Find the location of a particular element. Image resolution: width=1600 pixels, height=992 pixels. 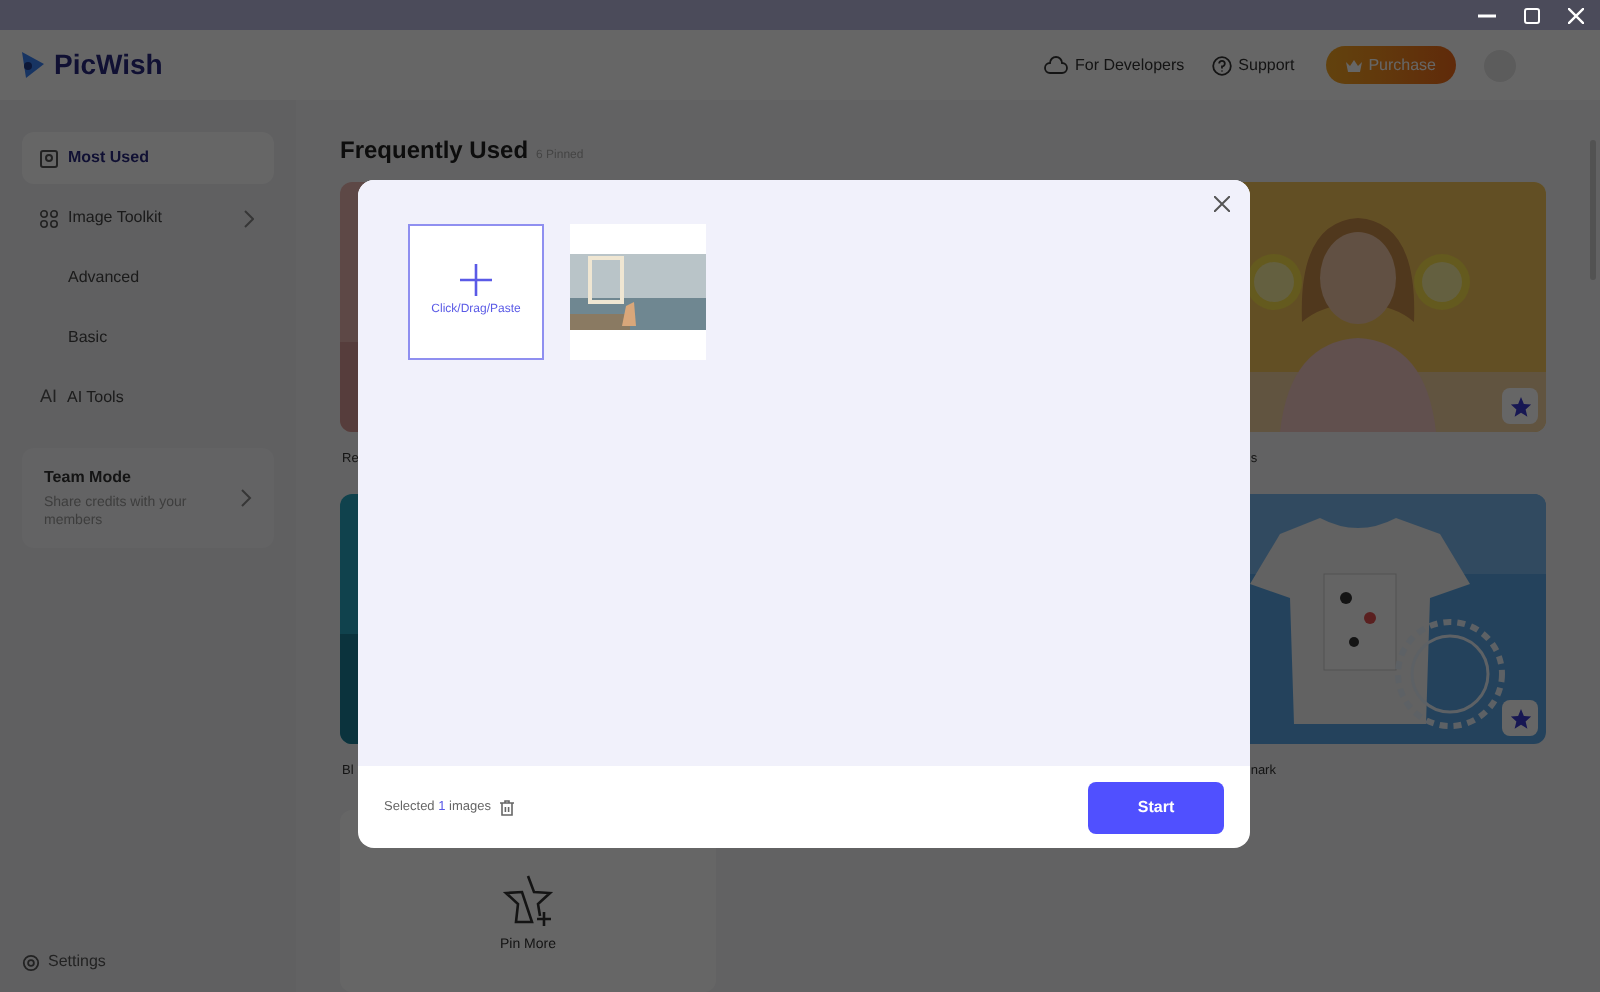

team-mode-title: Team Mode is located at coordinates (88, 478).